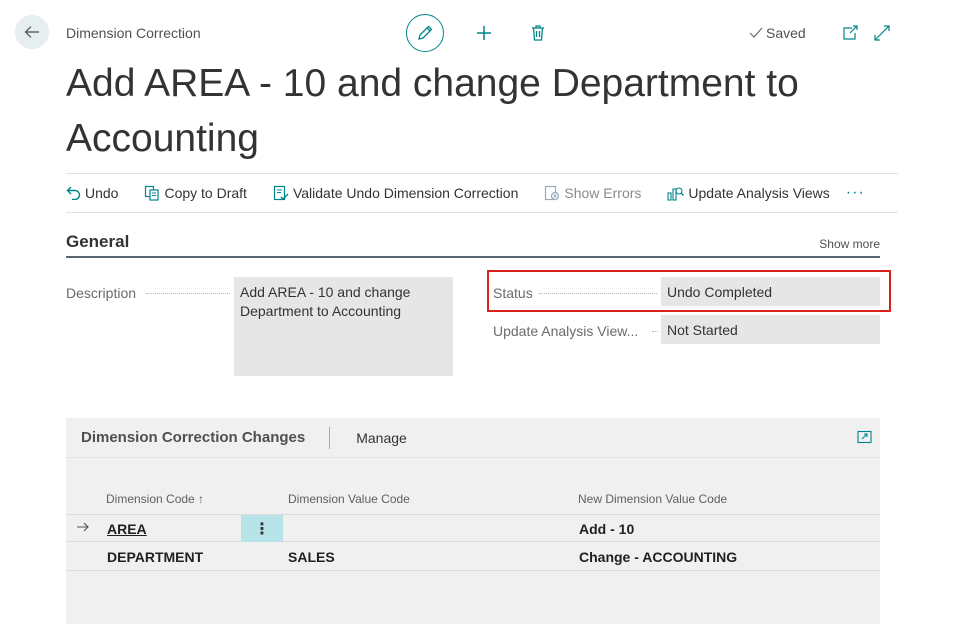 The image size is (965, 624). I want to click on column-dimension-code: Dimension Code ↑, so click(155, 499).